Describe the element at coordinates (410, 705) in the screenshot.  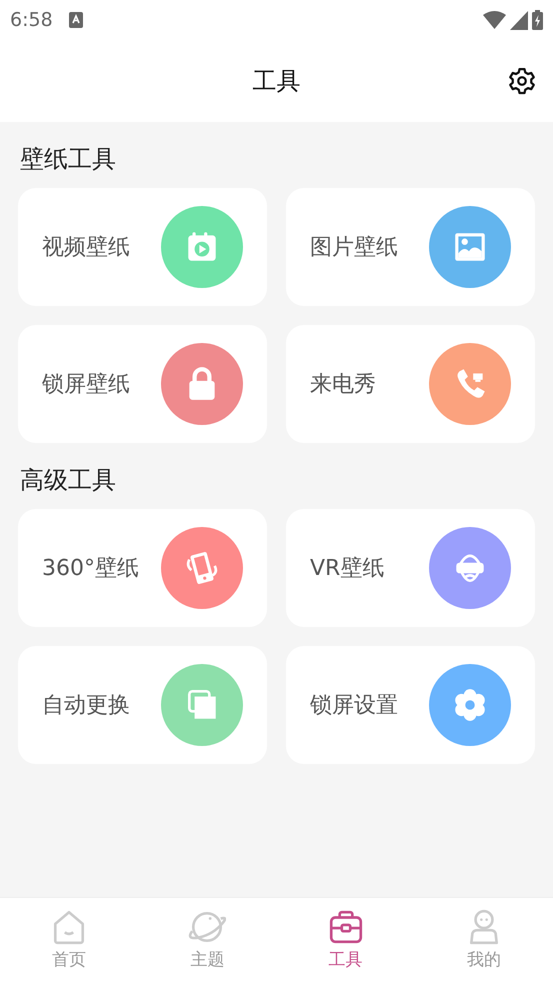
I see `tool-card: 锁屏设置` at that location.